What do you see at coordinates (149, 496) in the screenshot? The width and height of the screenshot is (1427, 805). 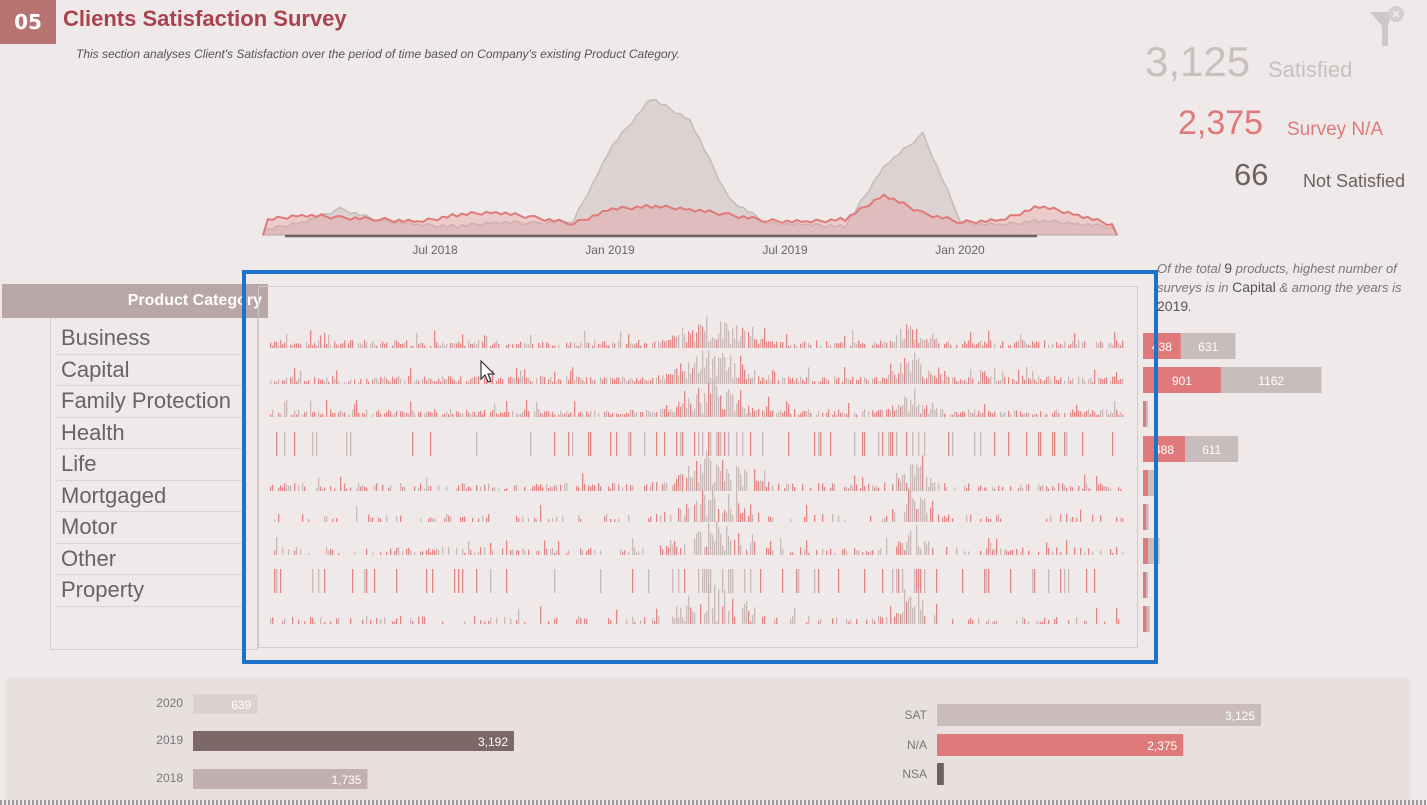 I see `slicer-item-mortgaged: Mortgaged` at bounding box center [149, 496].